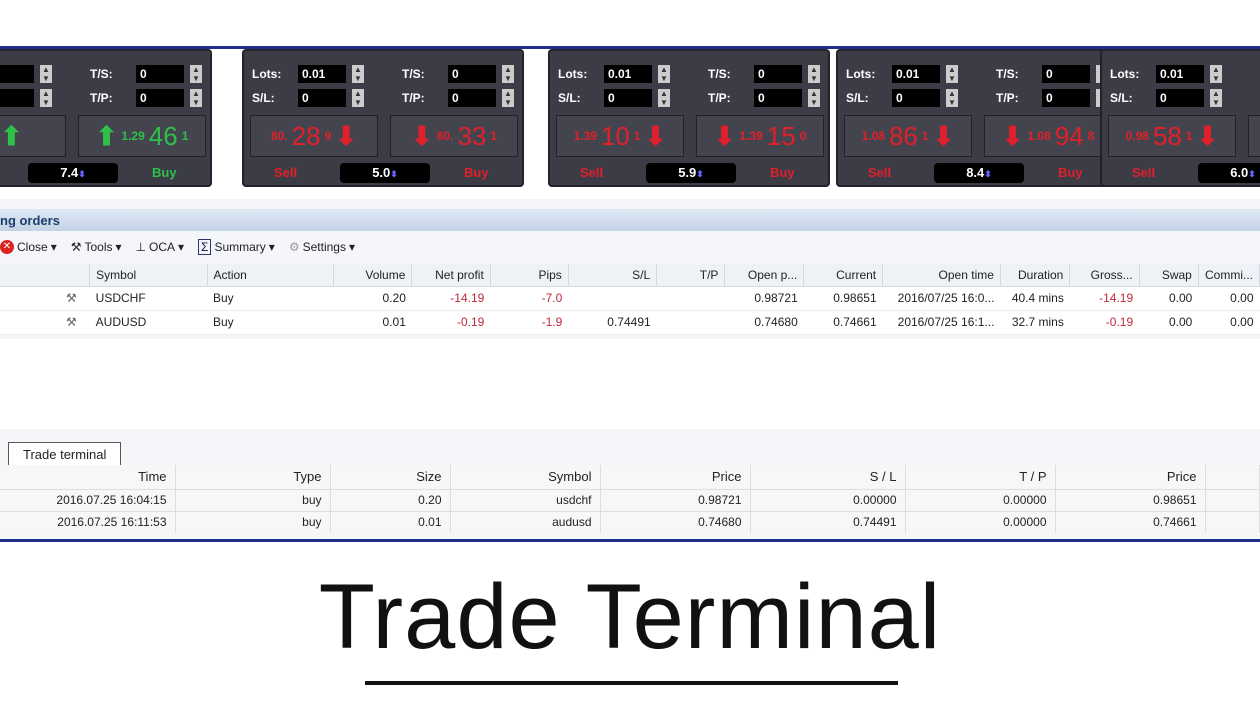 This screenshot has height=720, width=1260. What do you see at coordinates (270, 275) in the screenshot?
I see `column-header: Action` at bounding box center [270, 275].